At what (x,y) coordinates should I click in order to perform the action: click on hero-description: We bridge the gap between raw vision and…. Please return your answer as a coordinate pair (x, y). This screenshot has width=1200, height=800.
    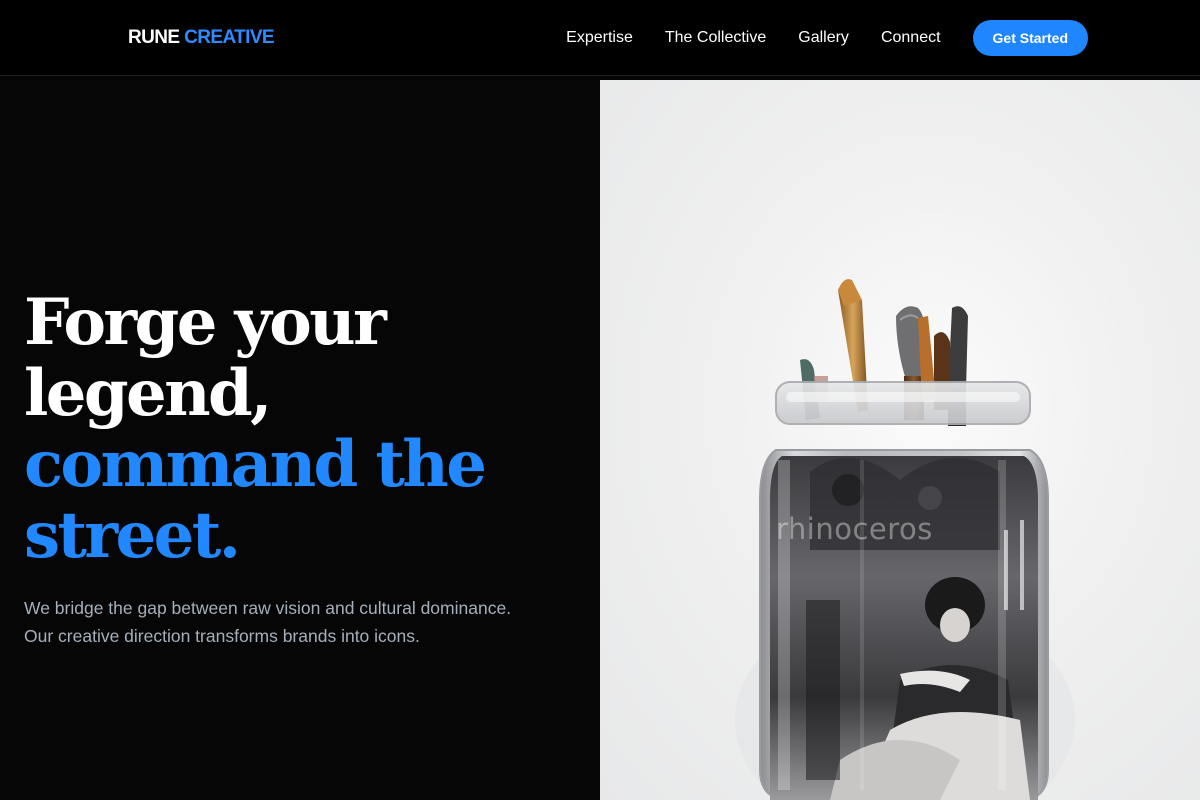
    Looking at the image, I should click on (268, 622).